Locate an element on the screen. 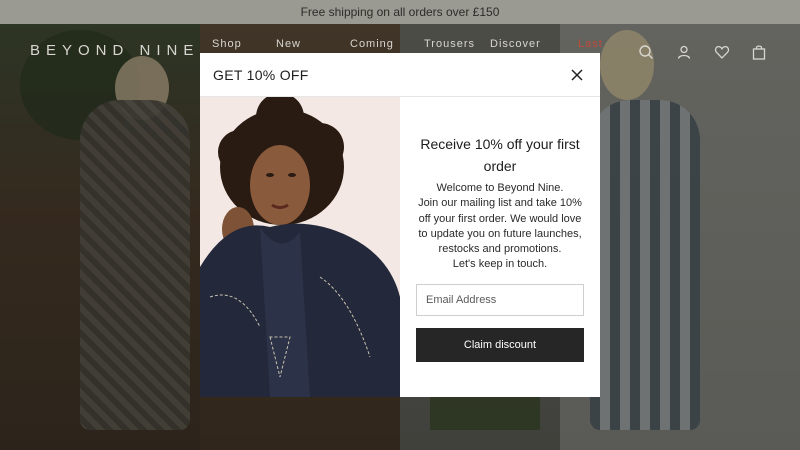 The height and width of the screenshot is (450, 800). modal-headline: Receive 10% off your first order is located at coordinates (500, 155).